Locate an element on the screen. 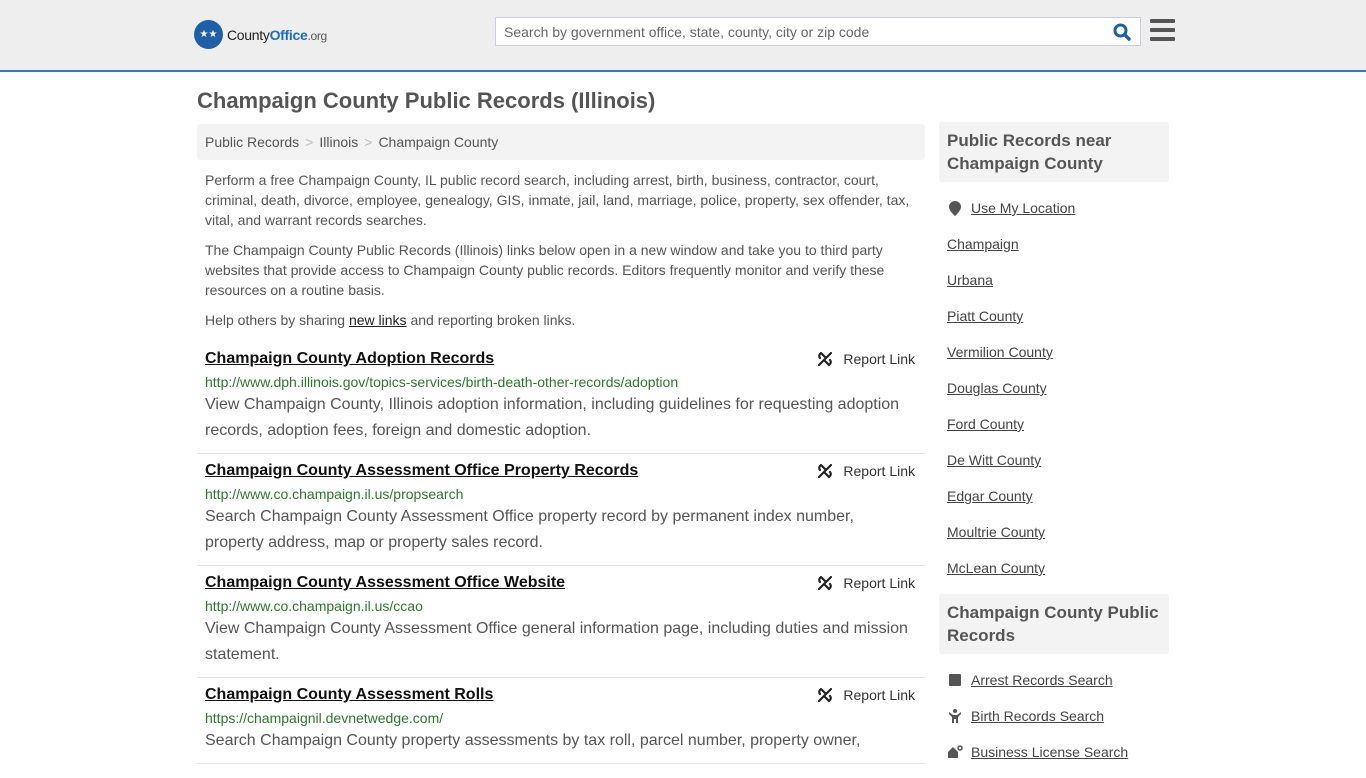 This screenshot has height=778, width=1366. near-location-link: Vermilion County is located at coordinates (1000, 352).